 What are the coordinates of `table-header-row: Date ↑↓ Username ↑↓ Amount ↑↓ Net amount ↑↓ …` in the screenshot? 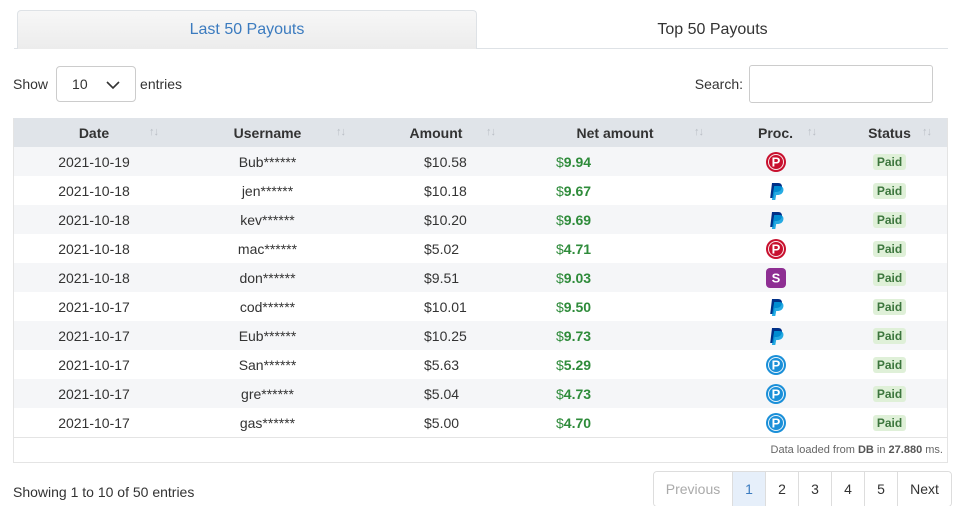 It's located at (480, 132).